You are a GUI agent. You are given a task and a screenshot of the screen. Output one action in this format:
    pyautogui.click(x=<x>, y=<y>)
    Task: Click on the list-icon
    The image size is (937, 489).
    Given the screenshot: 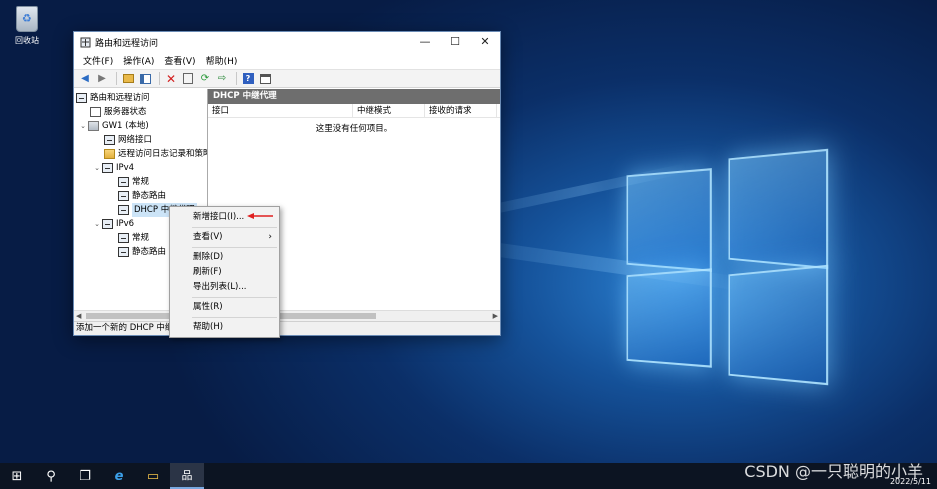 What is the action you would take?
    pyautogui.click(x=95, y=112)
    